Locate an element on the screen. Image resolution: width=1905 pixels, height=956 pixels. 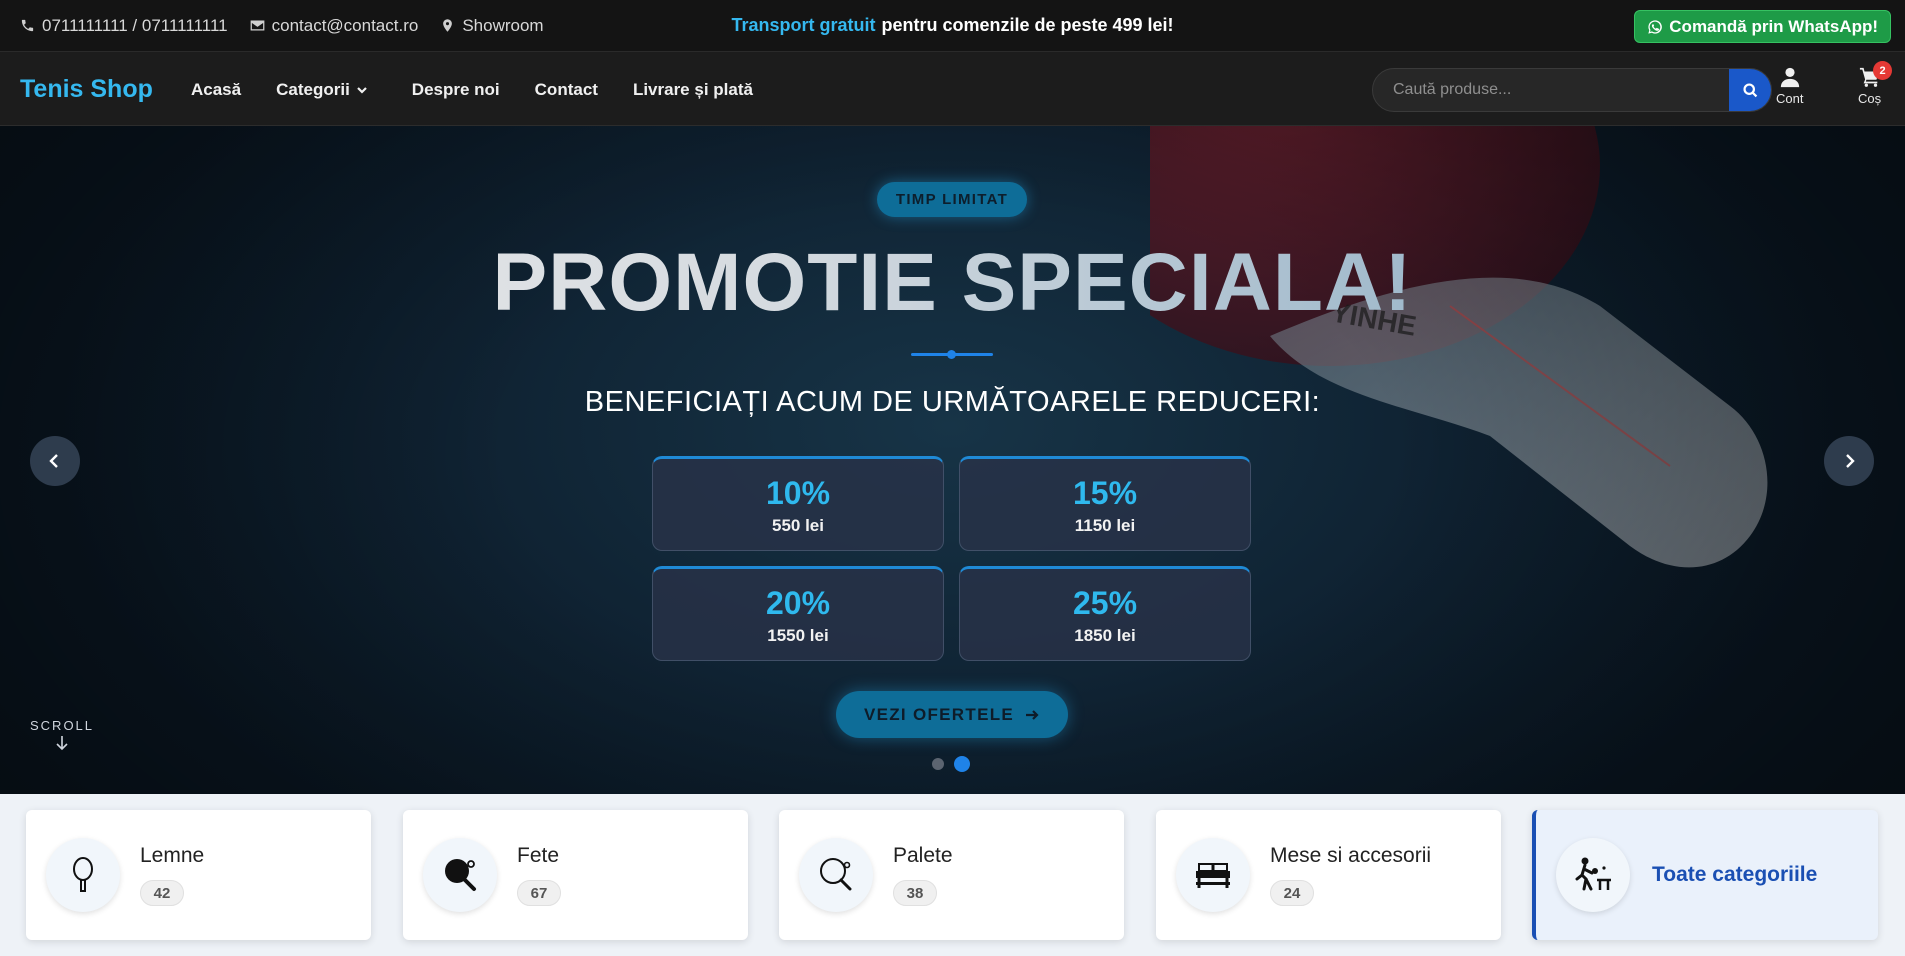
whatsapp-icon is located at coordinates (1655, 26).